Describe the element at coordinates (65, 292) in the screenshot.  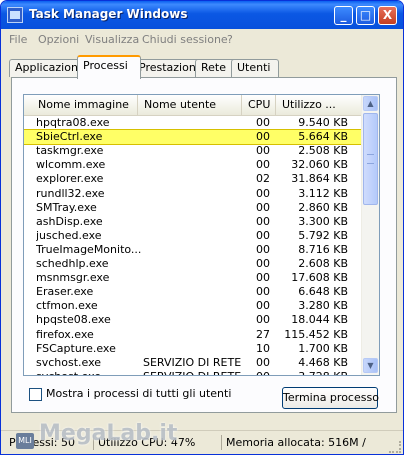
I see `process-name-cell: Eraser.exe` at that location.